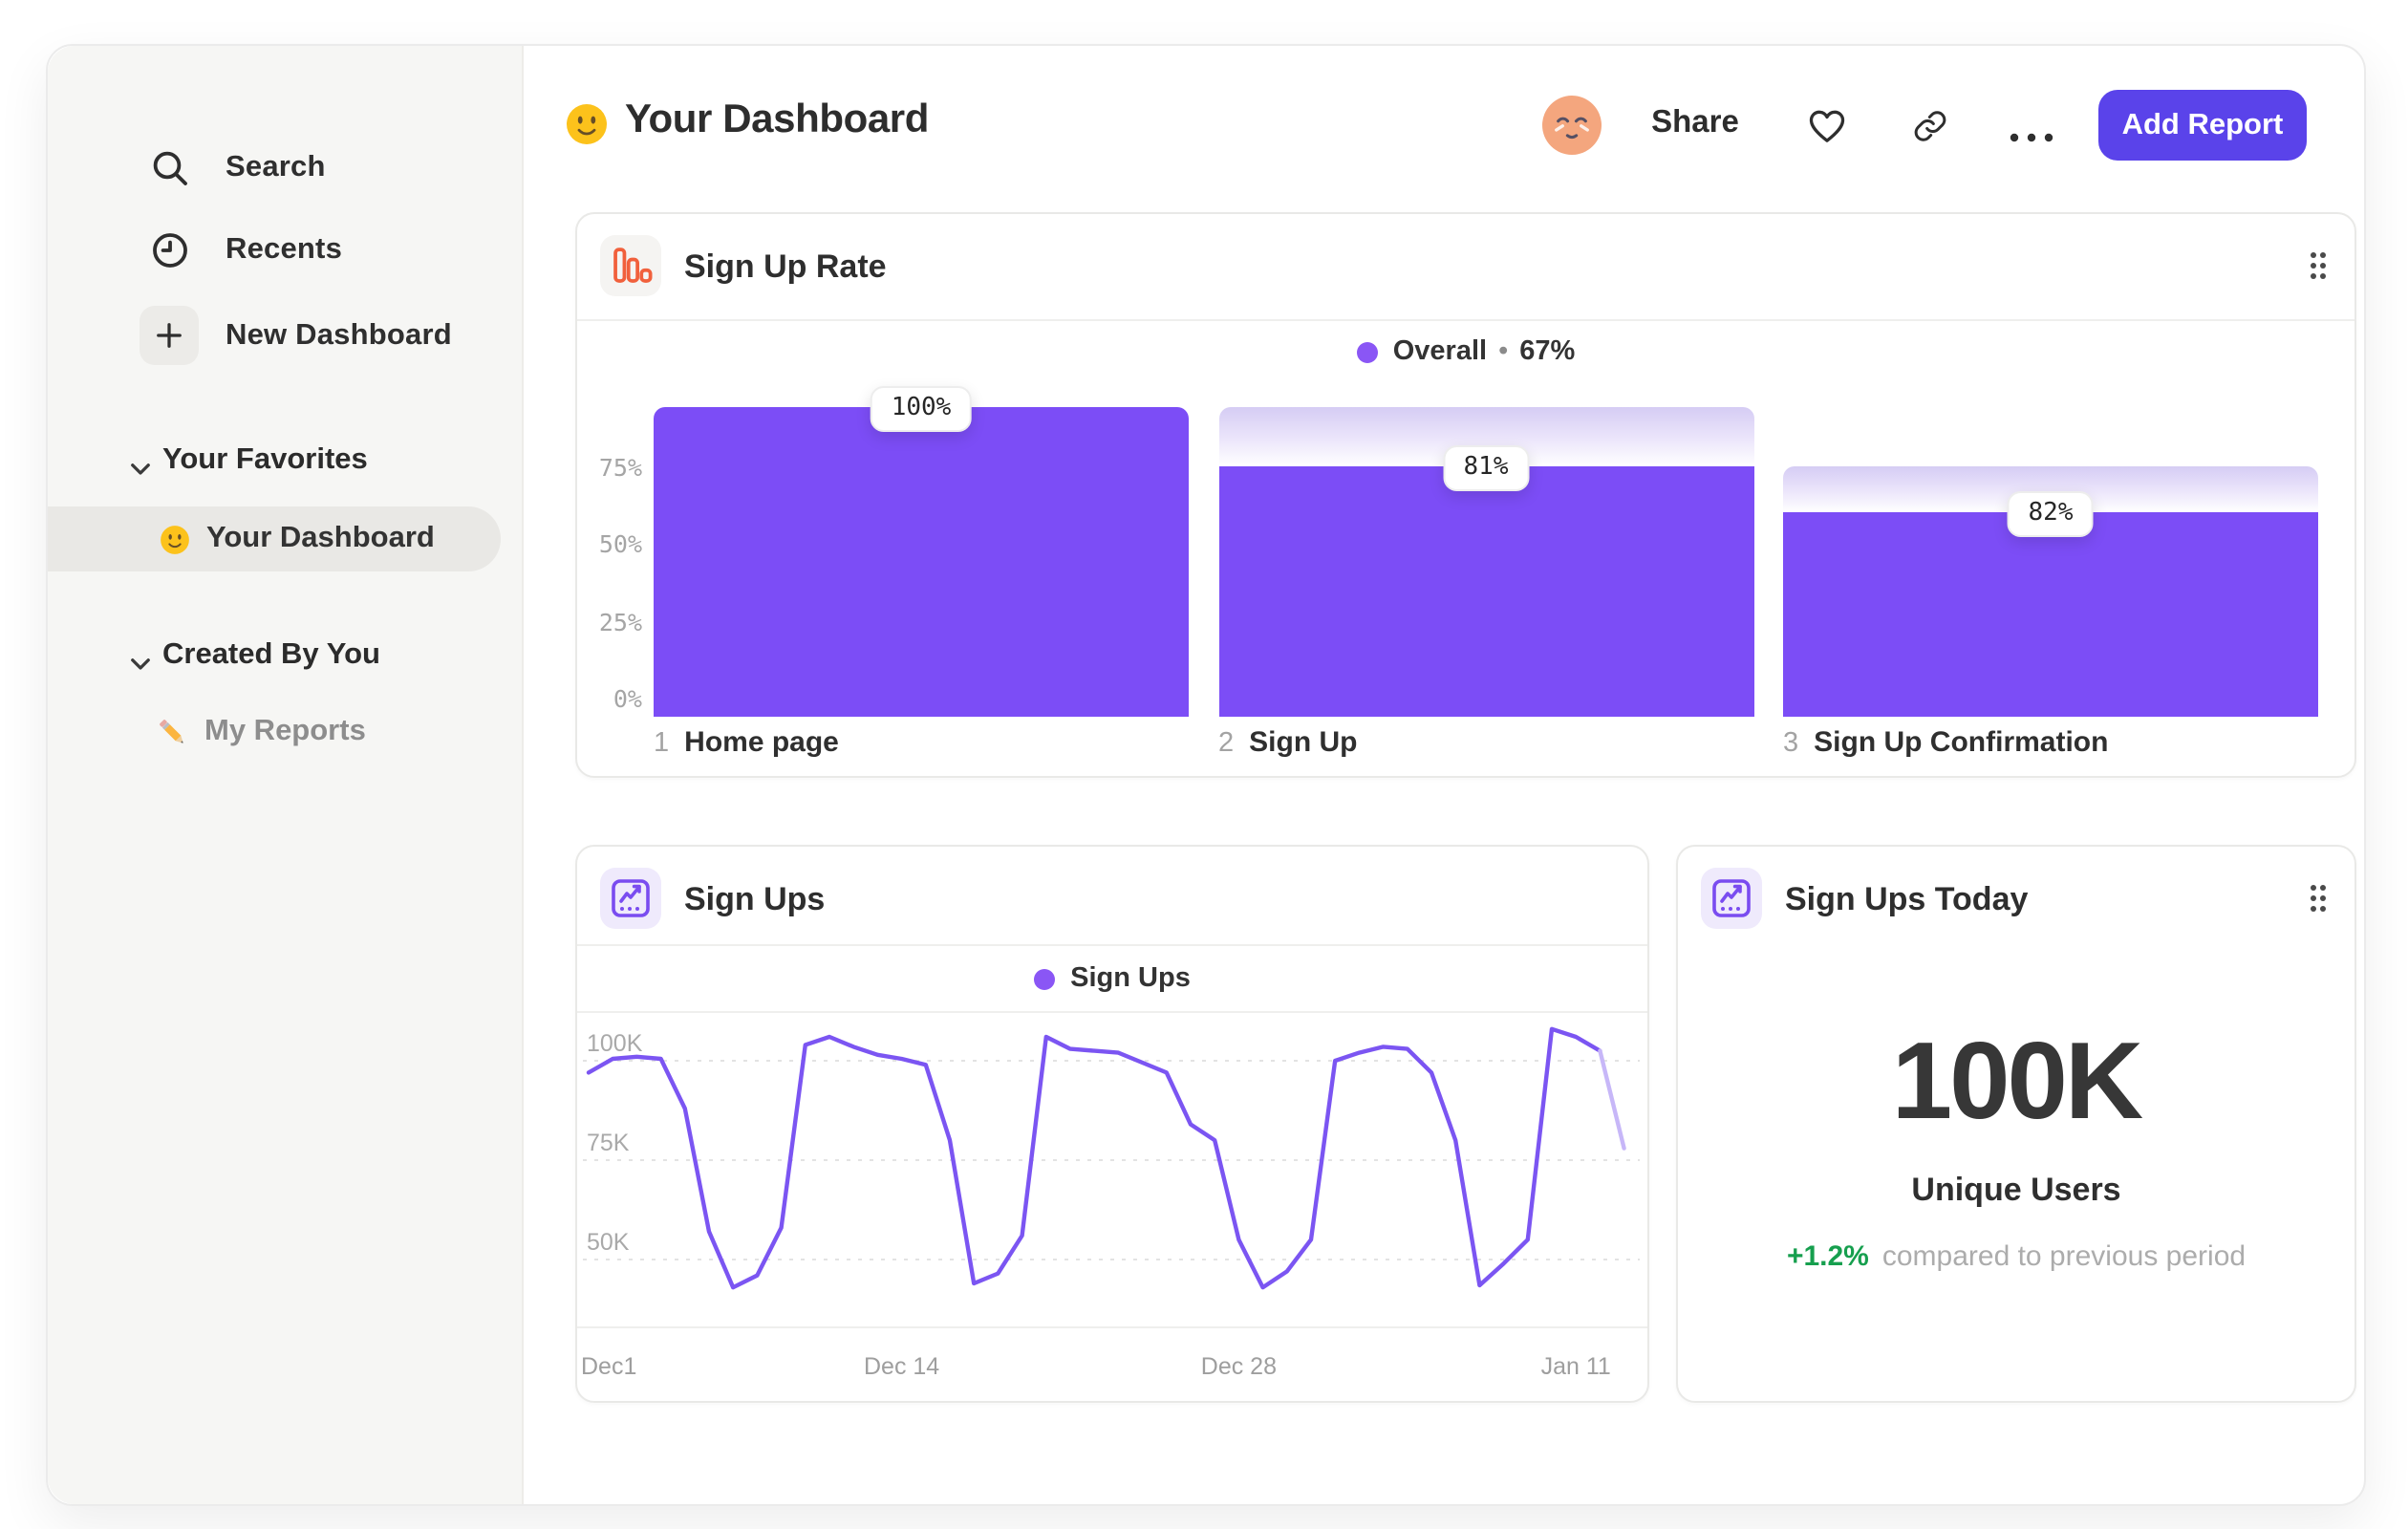  Describe the element at coordinates (620, 543) in the screenshot. I see `y-axis-label: 50%` at that location.